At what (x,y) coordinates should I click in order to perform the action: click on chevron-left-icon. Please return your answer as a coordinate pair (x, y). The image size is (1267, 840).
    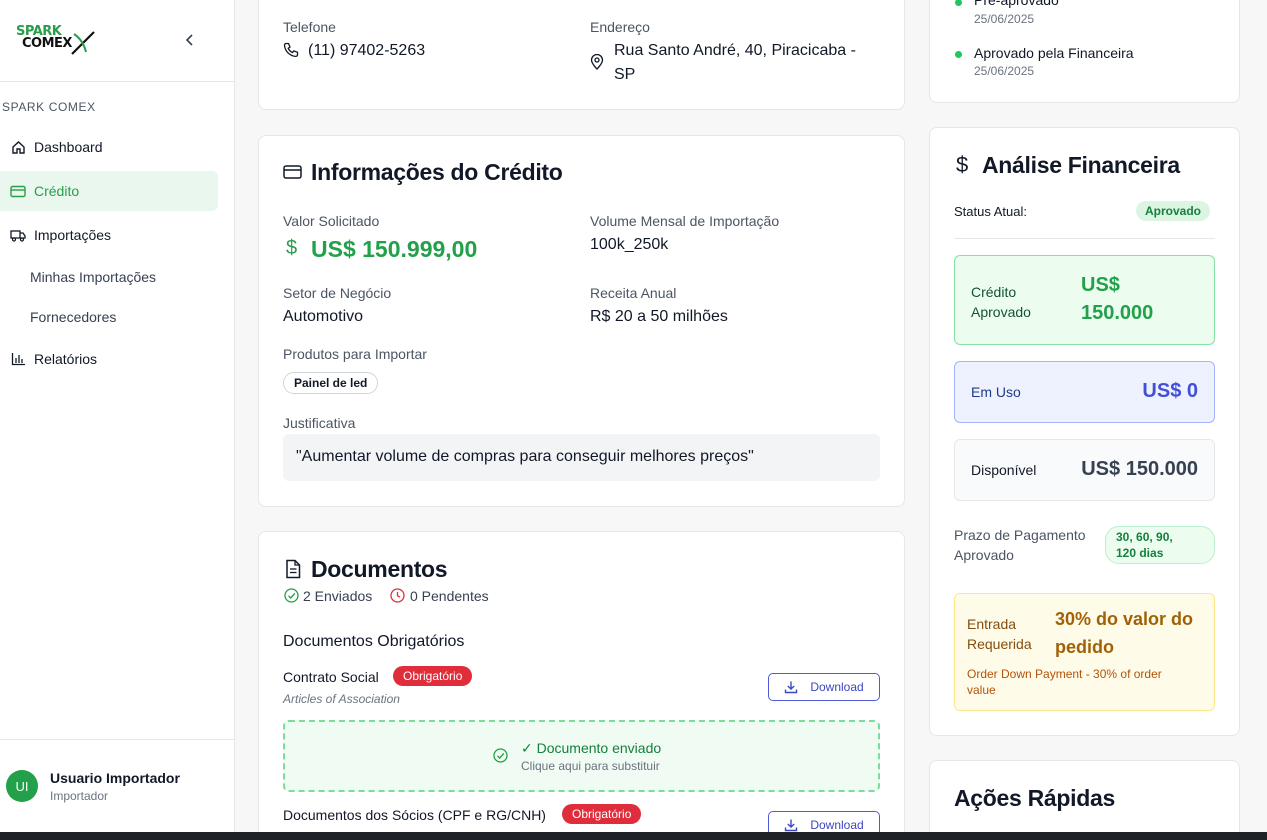
    Looking at the image, I should click on (189, 40).